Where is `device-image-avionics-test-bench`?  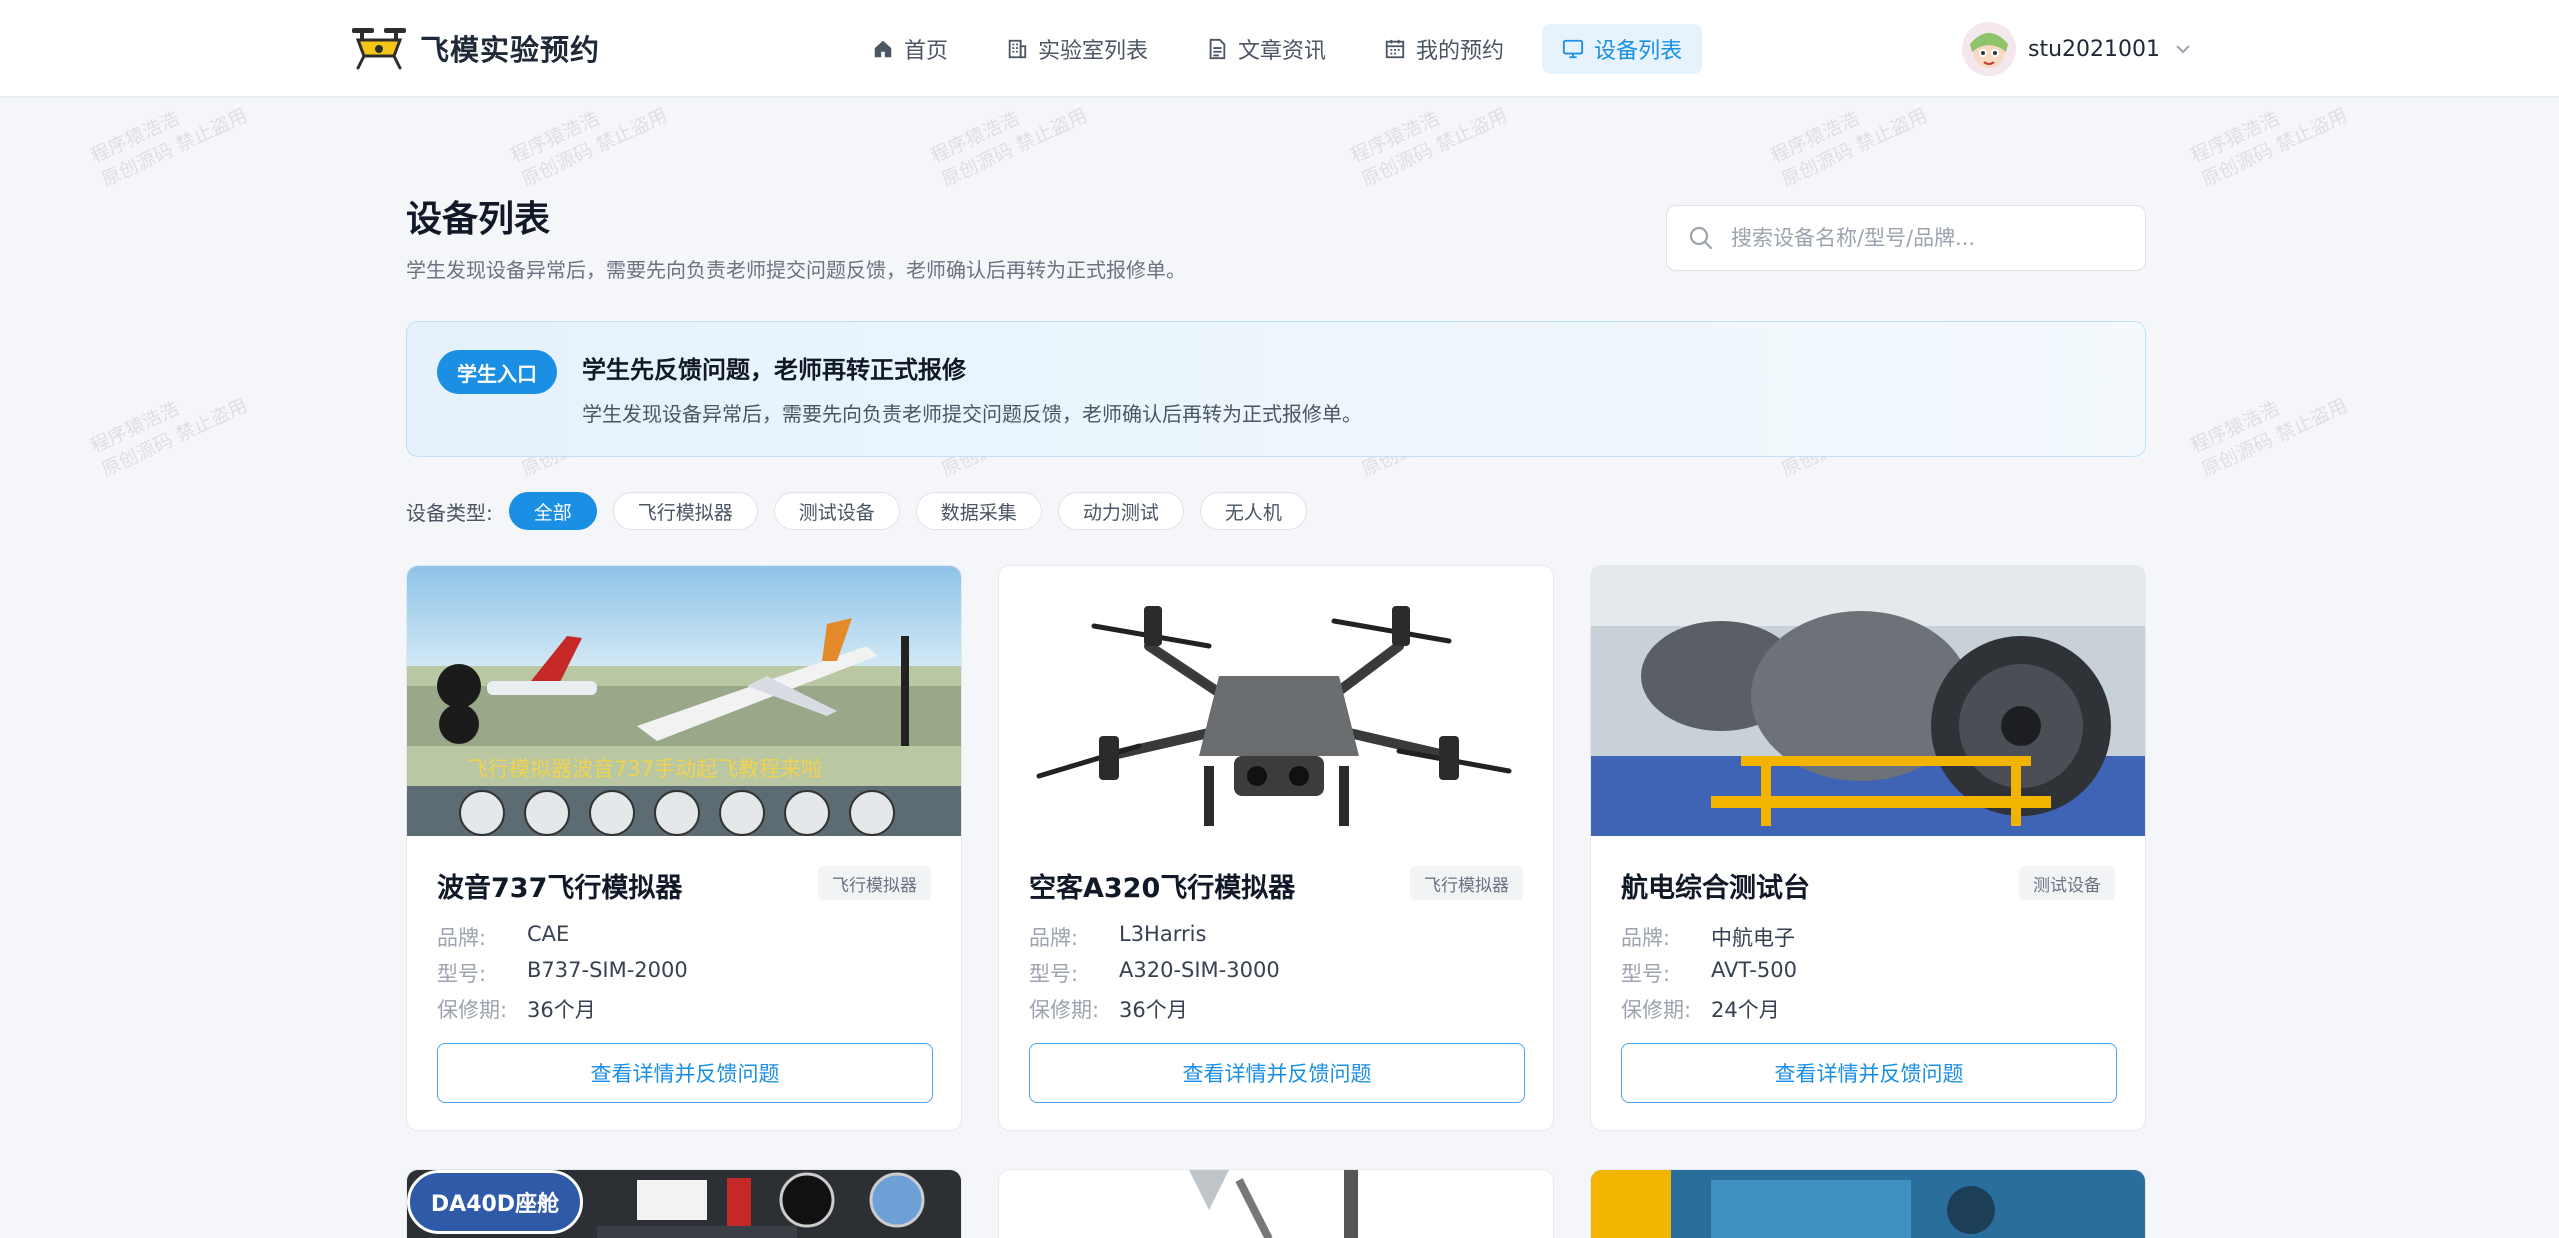 device-image-avionics-test-bench is located at coordinates (1868, 701).